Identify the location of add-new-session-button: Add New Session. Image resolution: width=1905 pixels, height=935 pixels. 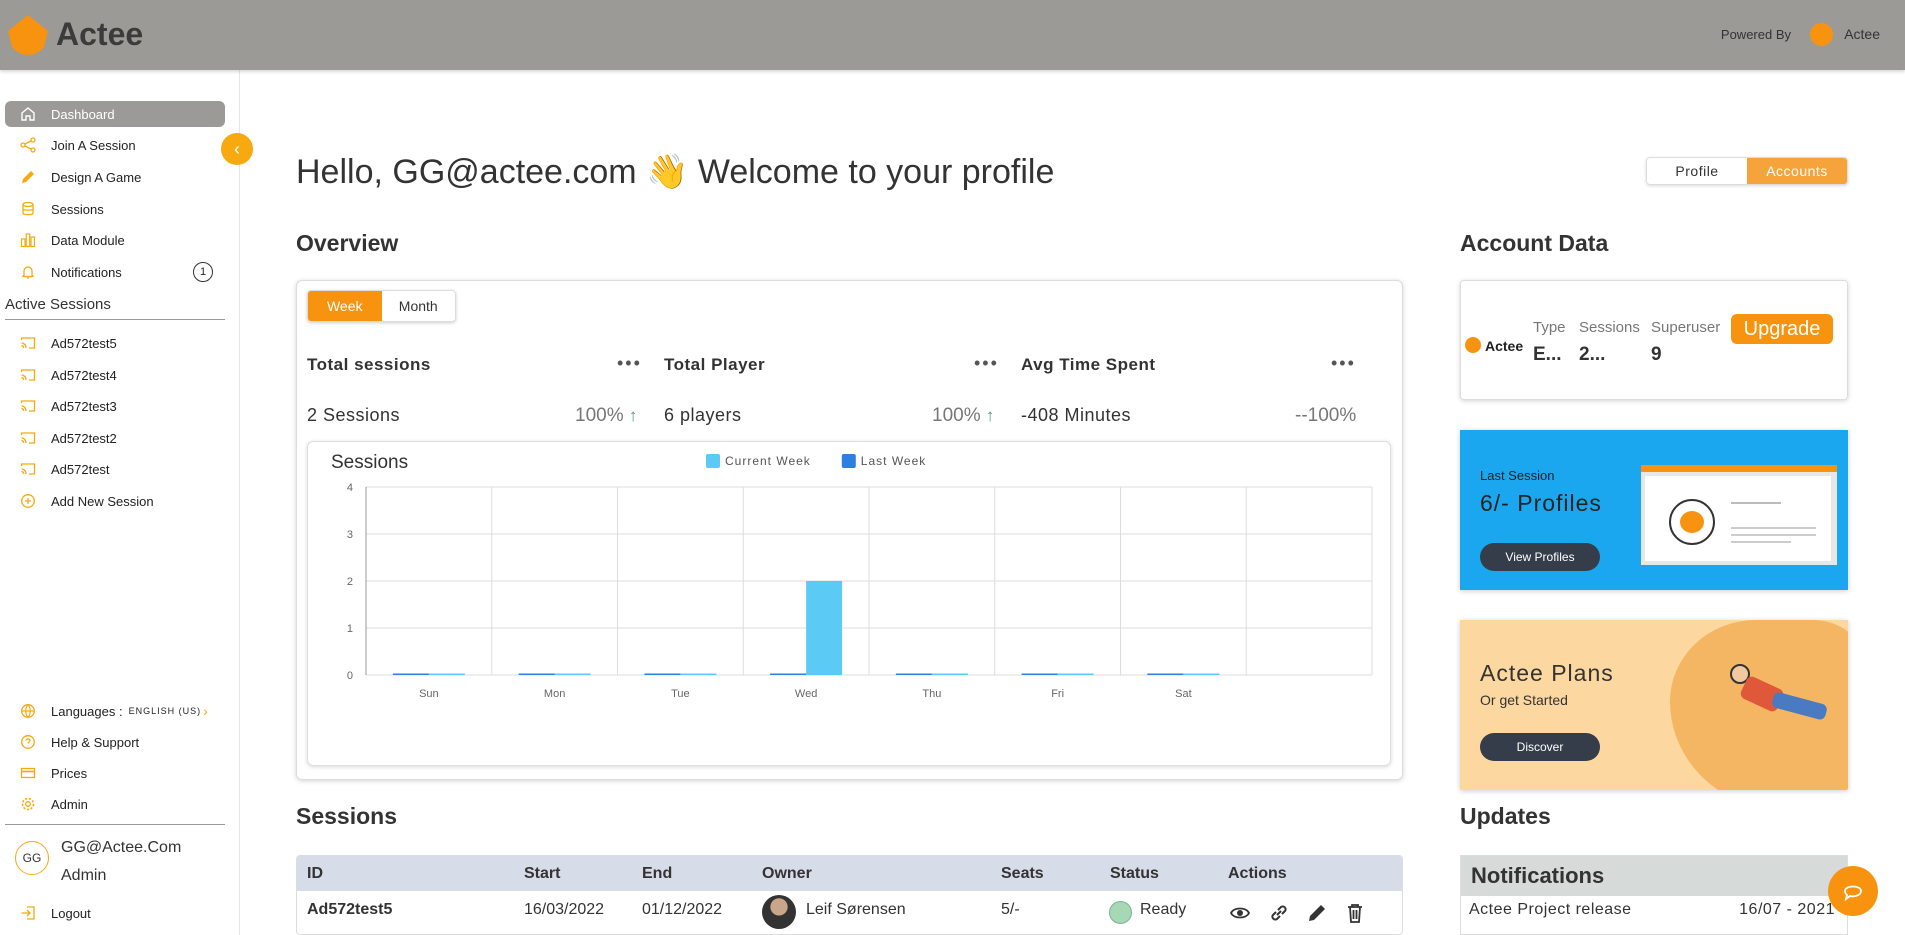
(115, 501).